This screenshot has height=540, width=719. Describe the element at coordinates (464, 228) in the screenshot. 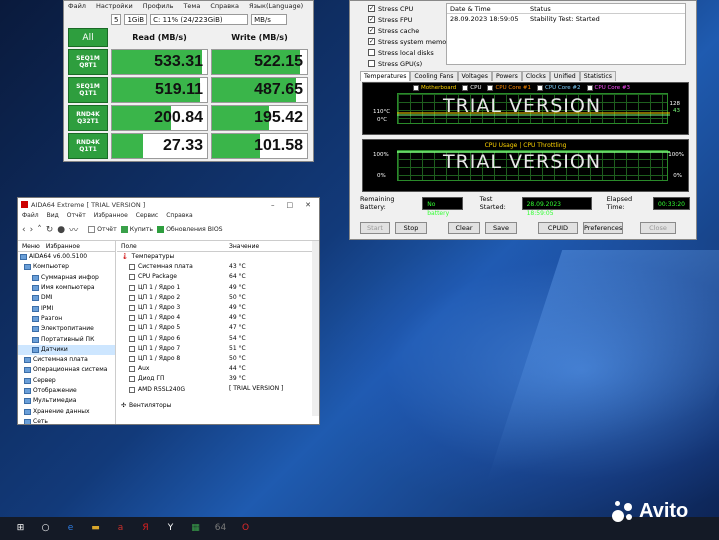

I see `clear-button: Clear` at that location.